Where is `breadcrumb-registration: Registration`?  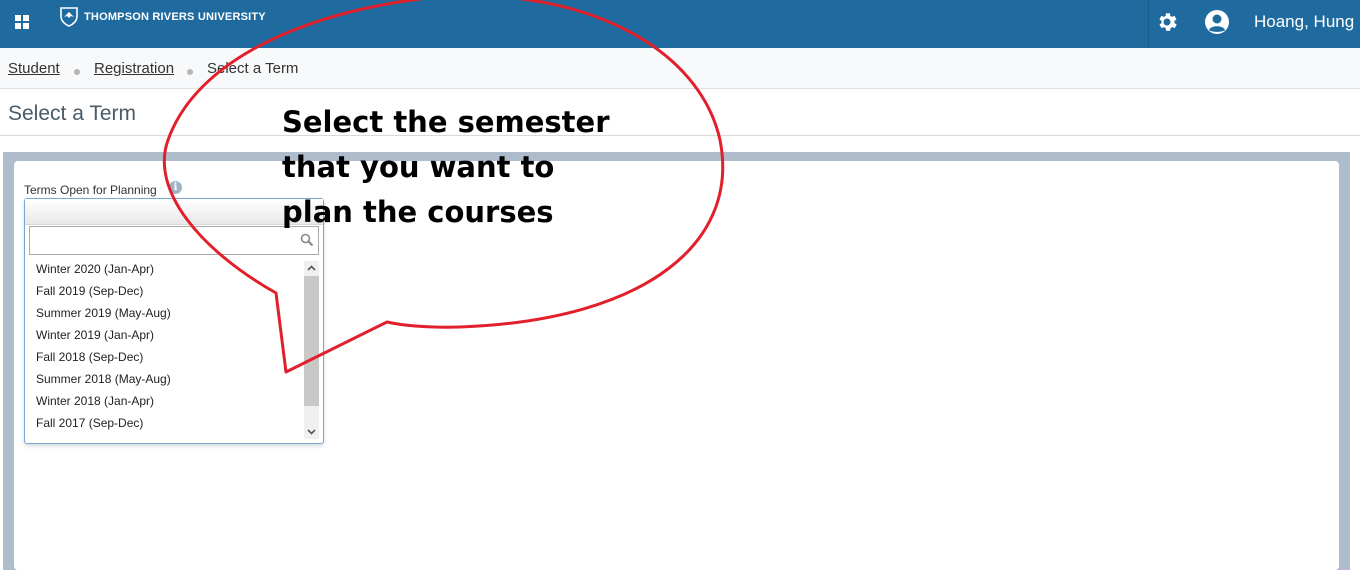
breadcrumb-registration: Registration is located at coordinates (134, 68).